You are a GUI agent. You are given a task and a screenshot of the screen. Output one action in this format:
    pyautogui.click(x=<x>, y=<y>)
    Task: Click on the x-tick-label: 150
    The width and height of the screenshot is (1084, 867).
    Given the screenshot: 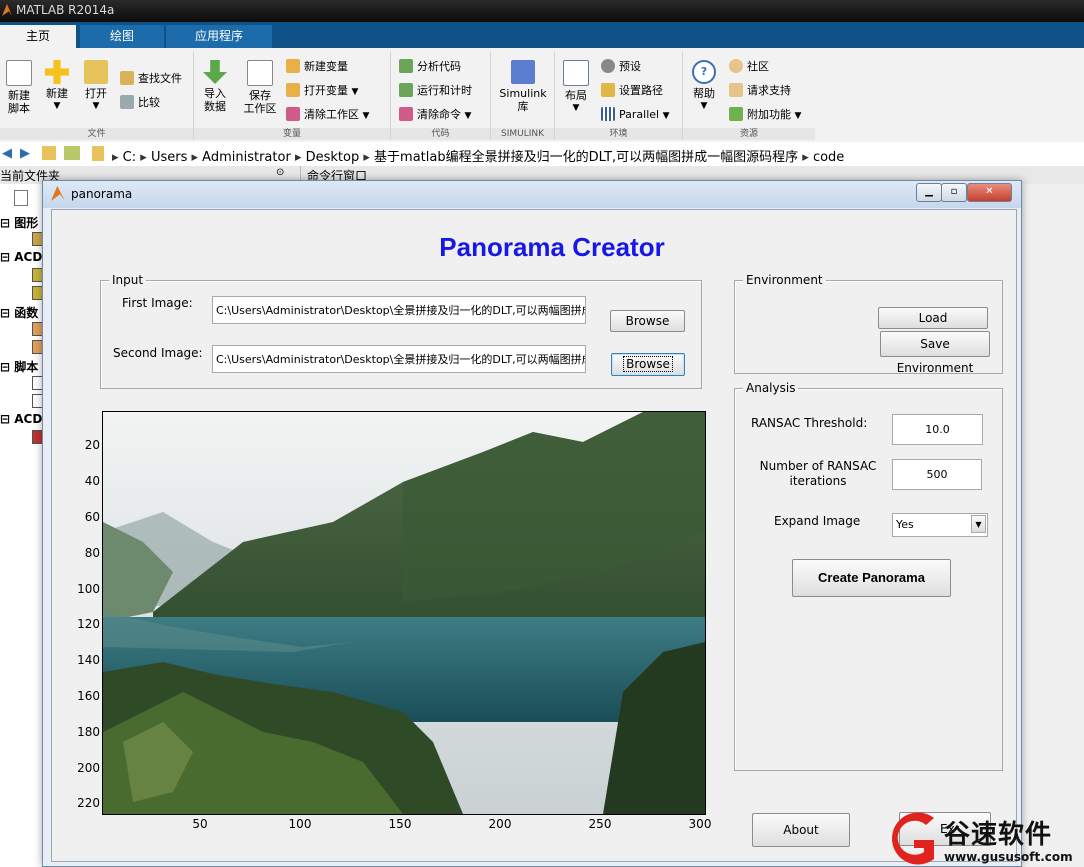 What is the action you would take?
    pyautogui.click(x=400, y=824)
    